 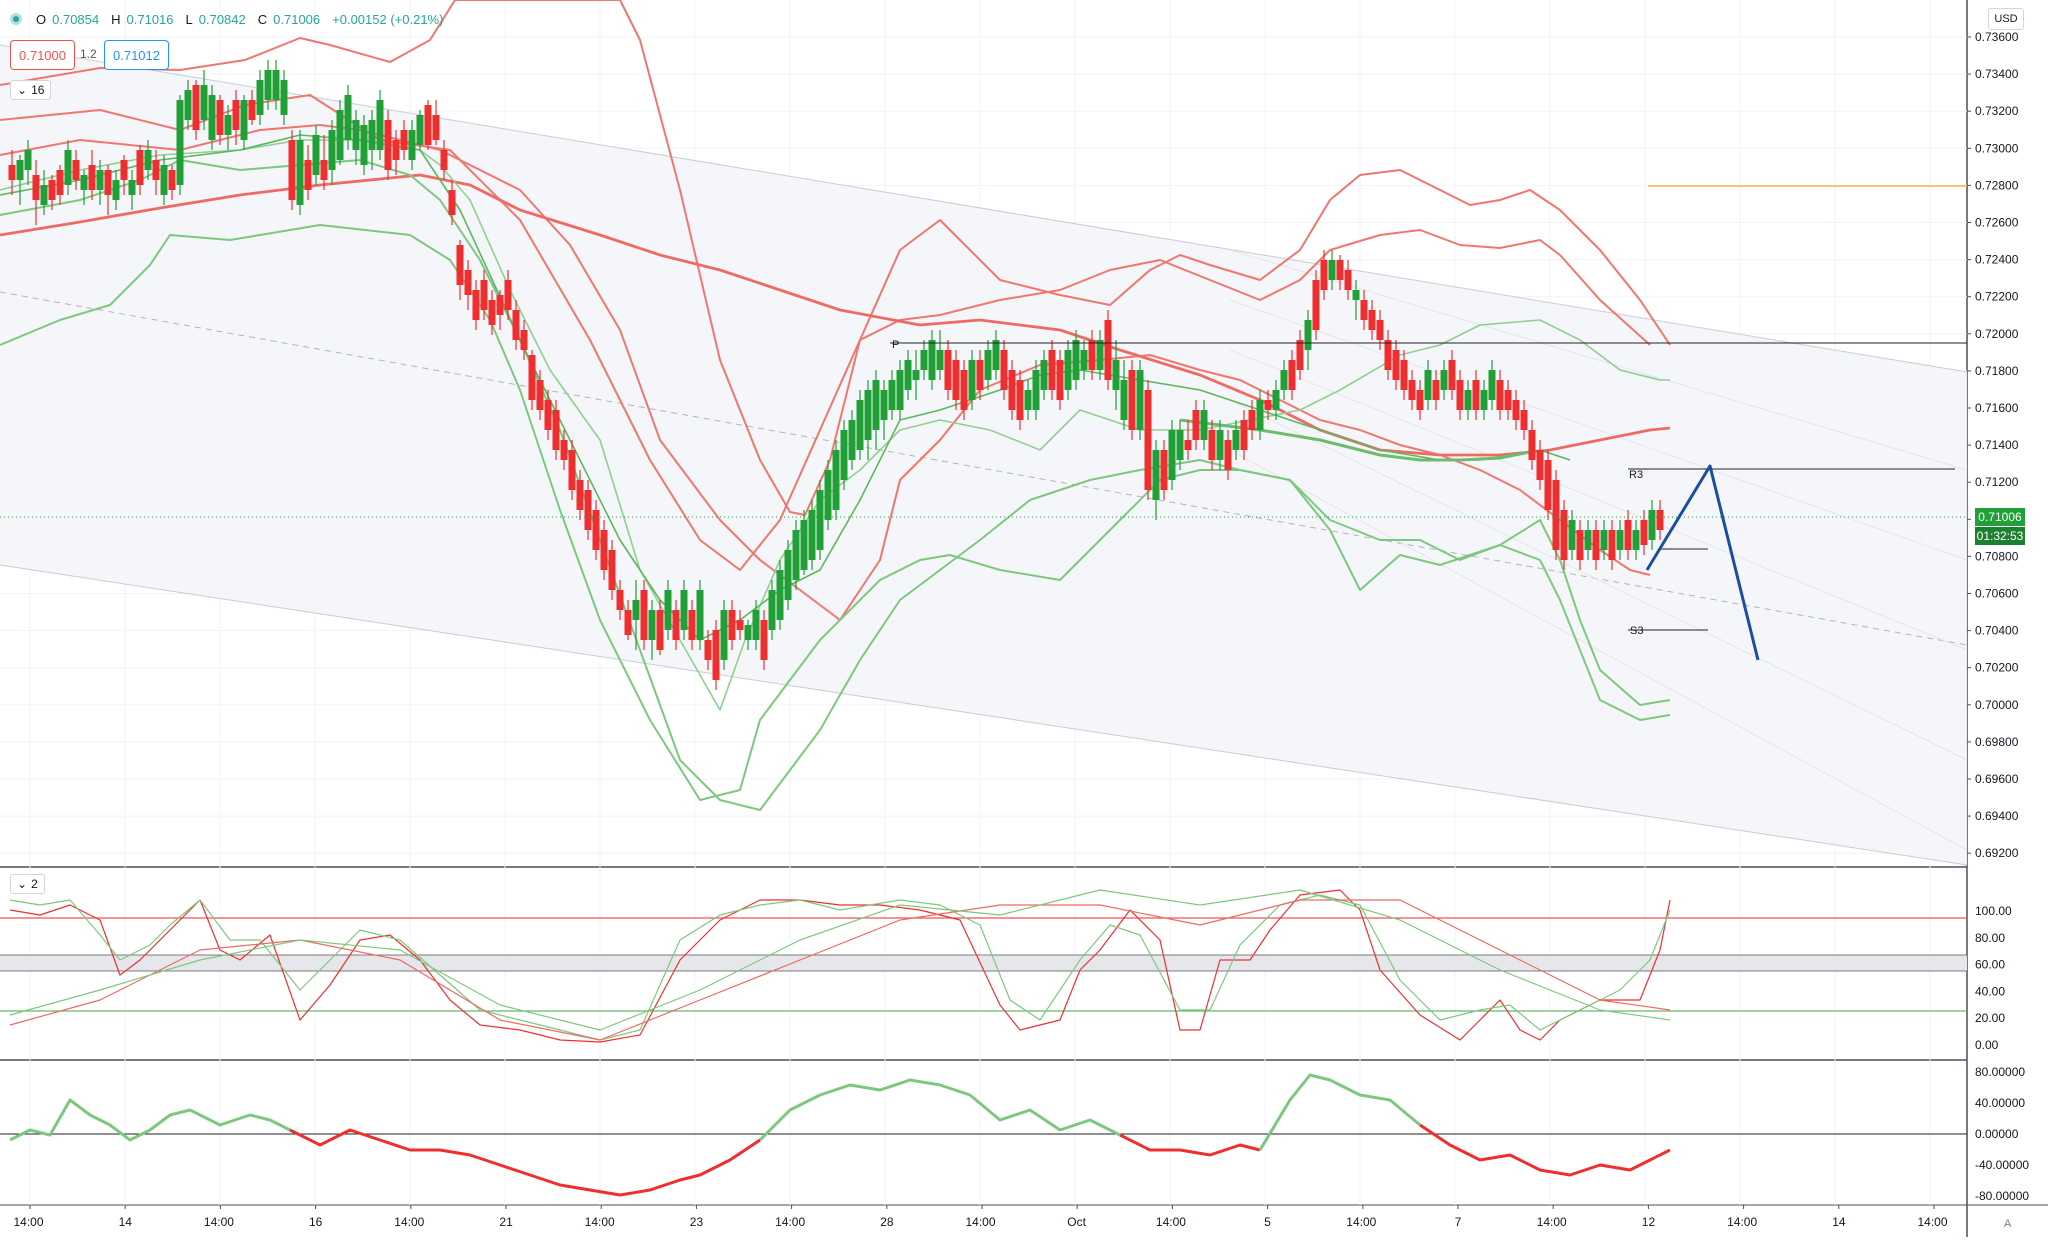 I want to click on buy-button: 0.71012, so click(x=136, y=55).